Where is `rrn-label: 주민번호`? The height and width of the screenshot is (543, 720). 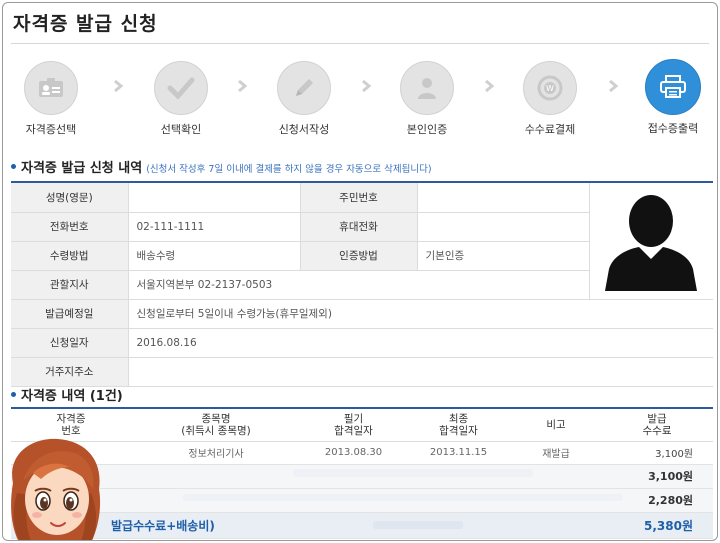 rrn-label: 주민번호 is located at coordinates (359, 198).